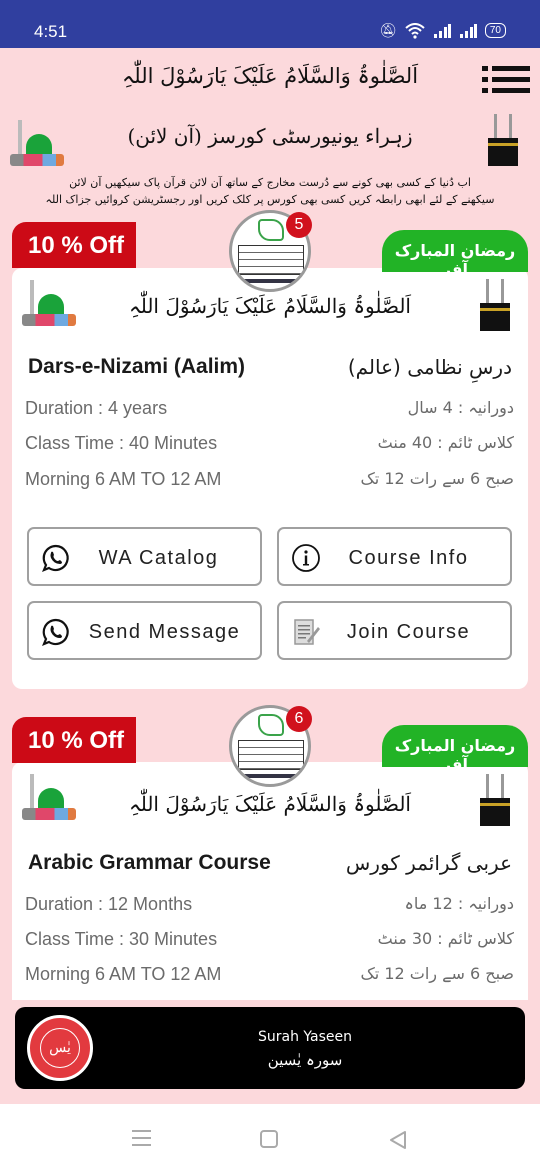 The height and width of the screenshot is (1170, 540). What do you see at coordinates (109, 904) in the screenshot?
I see `duration-en: Duration : 12 Months` at bounding box center [109, 904].